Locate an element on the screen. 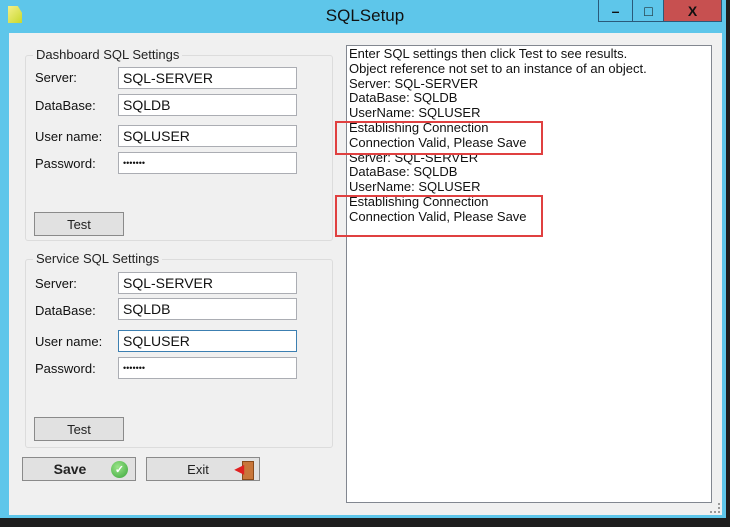 Image resolution: width=730 pixels, height=527 pixels. dashboard-password-input: ••••••• is located at coordinates (207, 163).